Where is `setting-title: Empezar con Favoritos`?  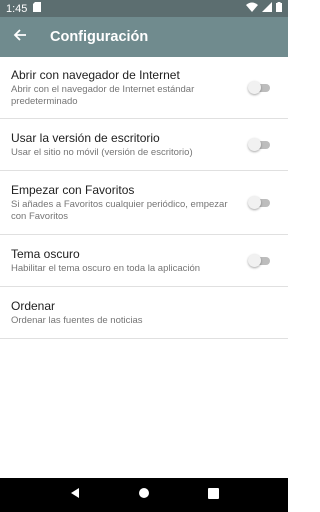
setting-title: Empezar con Favoritos is located at coordinates (73, 189).